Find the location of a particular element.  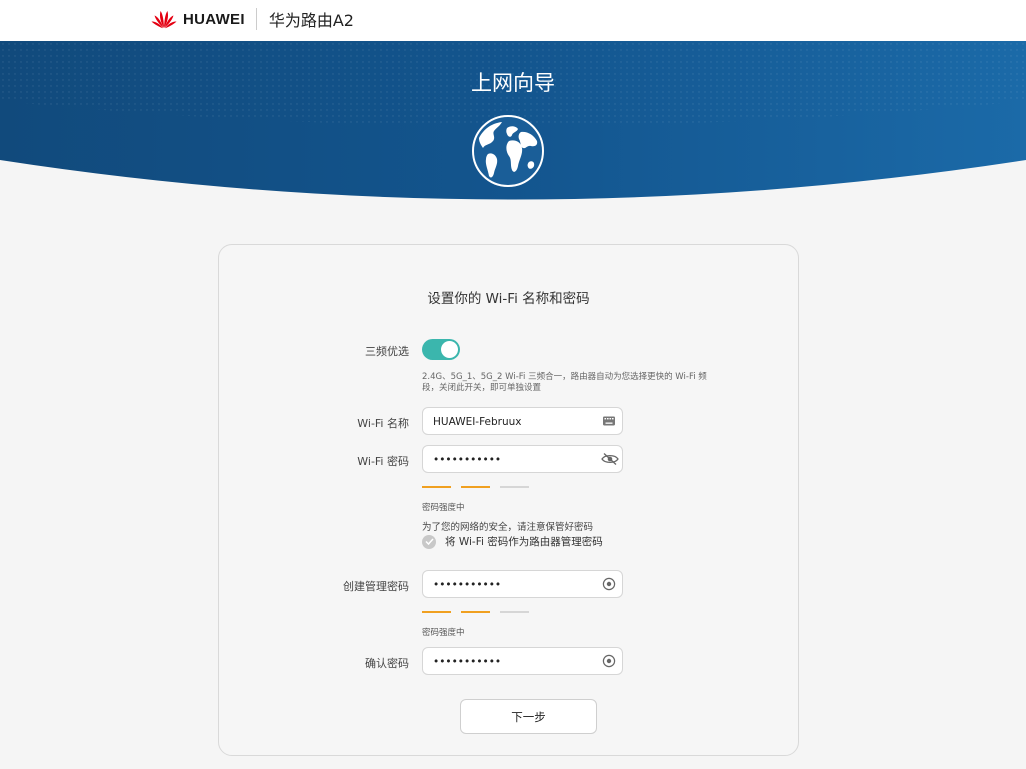

header-divider is located at coordinates (256, 19).